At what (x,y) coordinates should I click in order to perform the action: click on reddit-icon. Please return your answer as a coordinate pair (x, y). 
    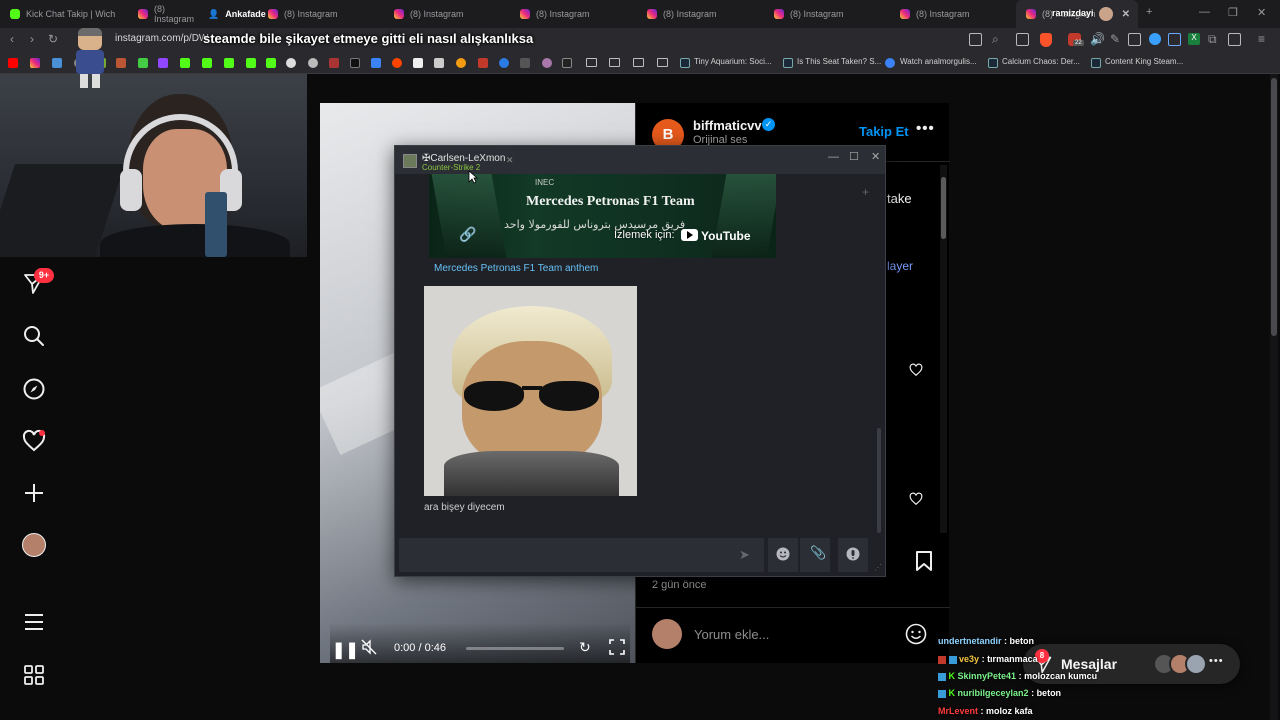
    Looking at the image, I should click on (397, 63).